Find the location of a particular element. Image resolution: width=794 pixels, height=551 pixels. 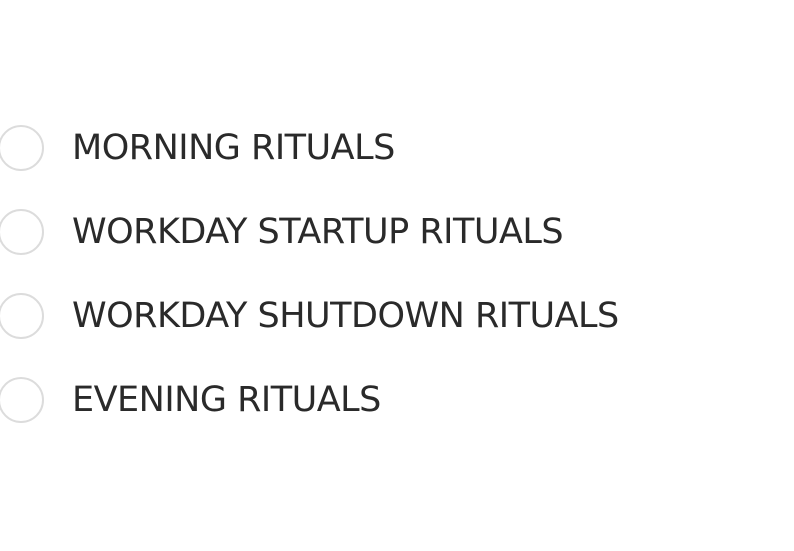

ritual-option-label: EVENING RITUALS is located at coordinates (226, 400).